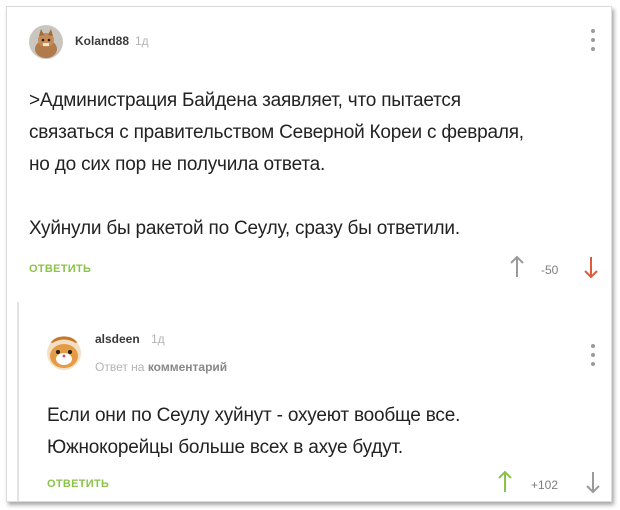 Image resolution: width=620 pixels, height=510 pixels. I want to click on comment-text-line, so click(276, 197).